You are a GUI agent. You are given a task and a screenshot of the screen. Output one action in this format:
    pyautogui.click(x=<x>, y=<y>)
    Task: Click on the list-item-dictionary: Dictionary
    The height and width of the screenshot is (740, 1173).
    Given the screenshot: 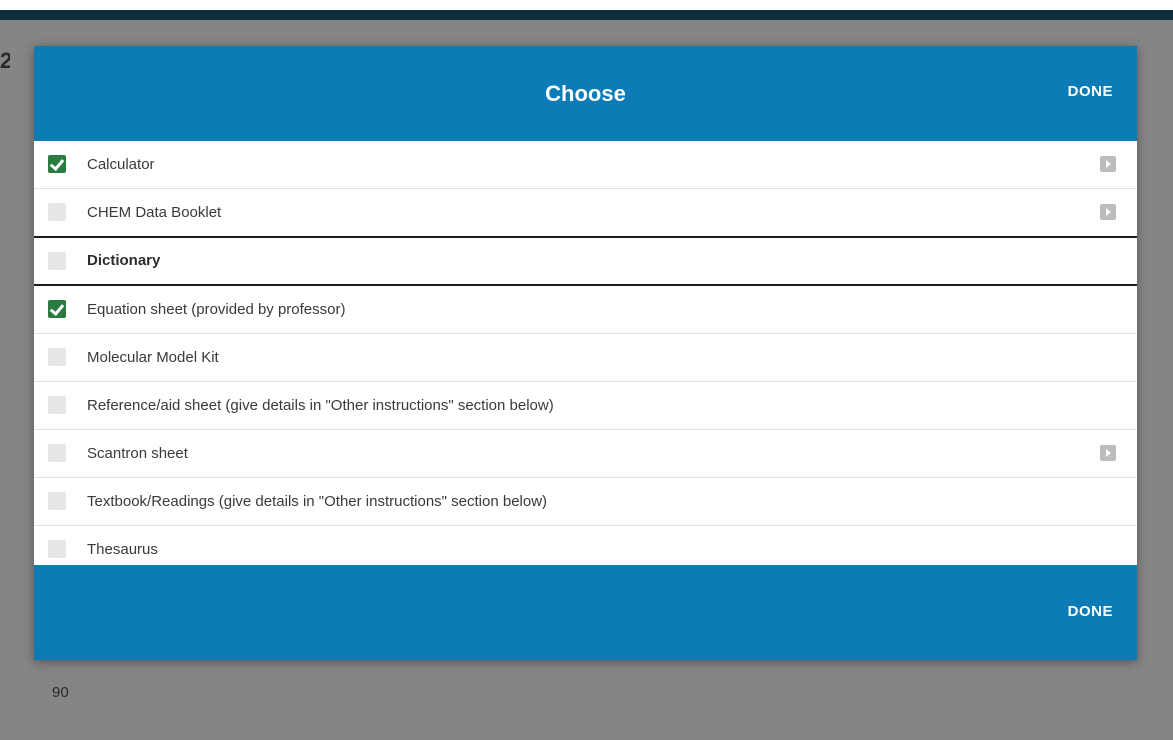 What is the action you would take?
    pyautogui.click(x=585, y=261)
    